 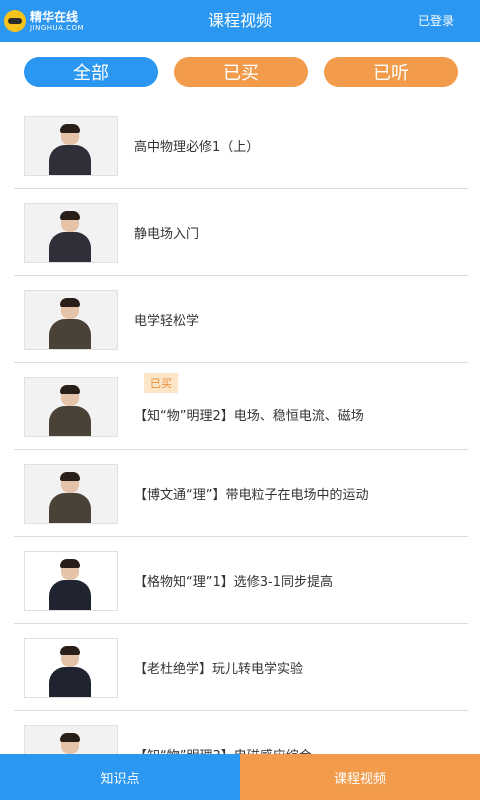 What do you see at coordinates (436, 21) in the screenshot?
I see `login-status: 已登录` at bounding box center [436, 21].